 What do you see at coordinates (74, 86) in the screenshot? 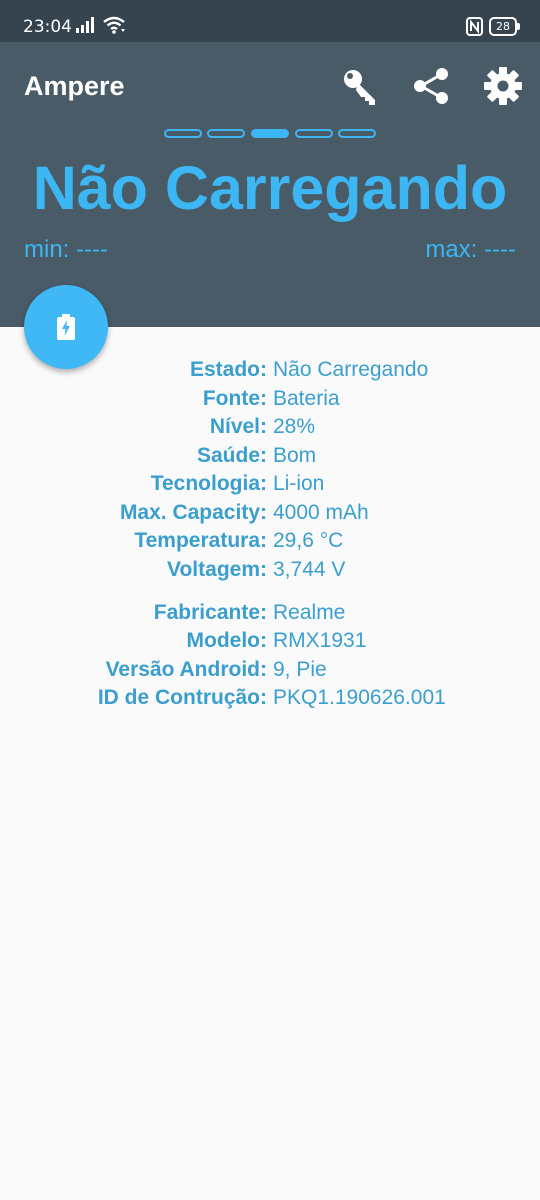
I see `app-title: Ampere` at bounding box center [74, 86].